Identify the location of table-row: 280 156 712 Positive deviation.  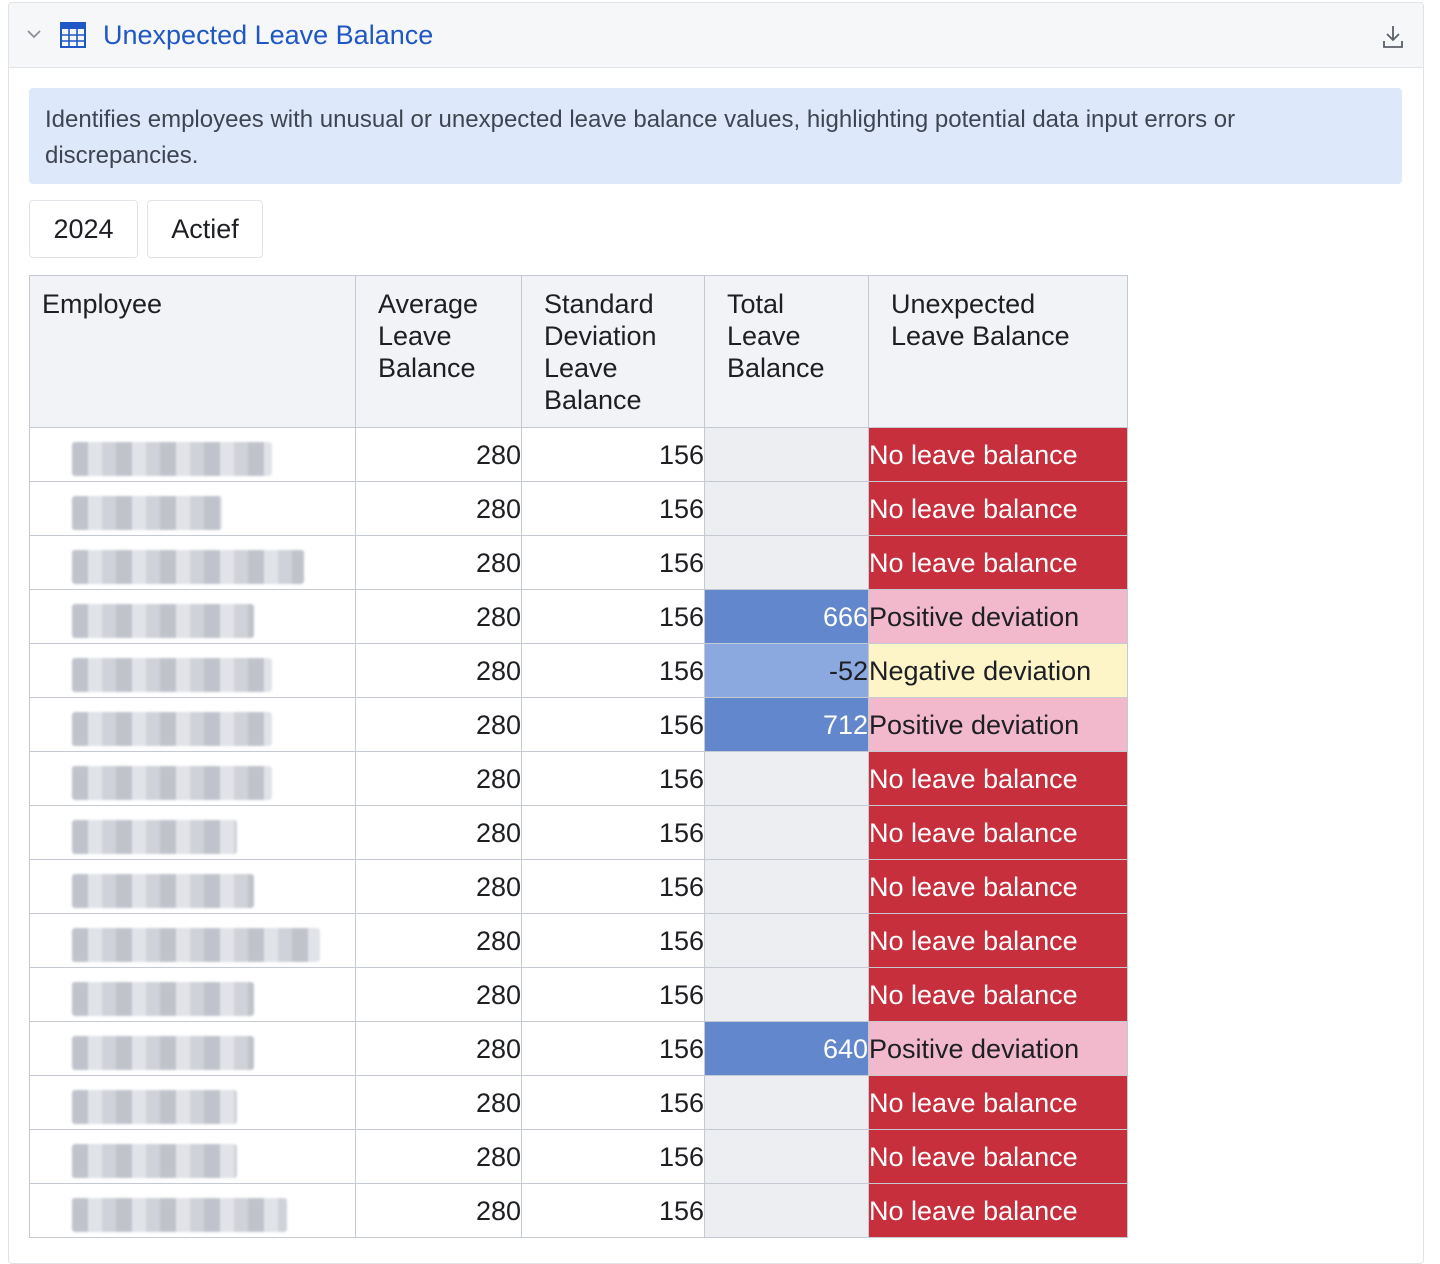
(578, 724).